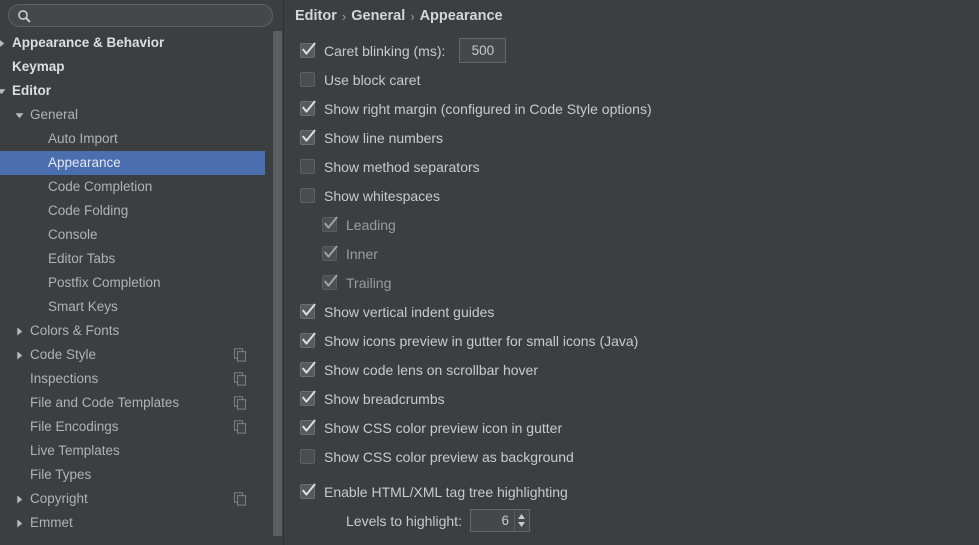 This screenshot has width=979, height=545. What do you see at coordinates (82, 259) in the screenshot?
I see `sidebar-item-label: Editor Tabs` at bounding box center [82, 259].